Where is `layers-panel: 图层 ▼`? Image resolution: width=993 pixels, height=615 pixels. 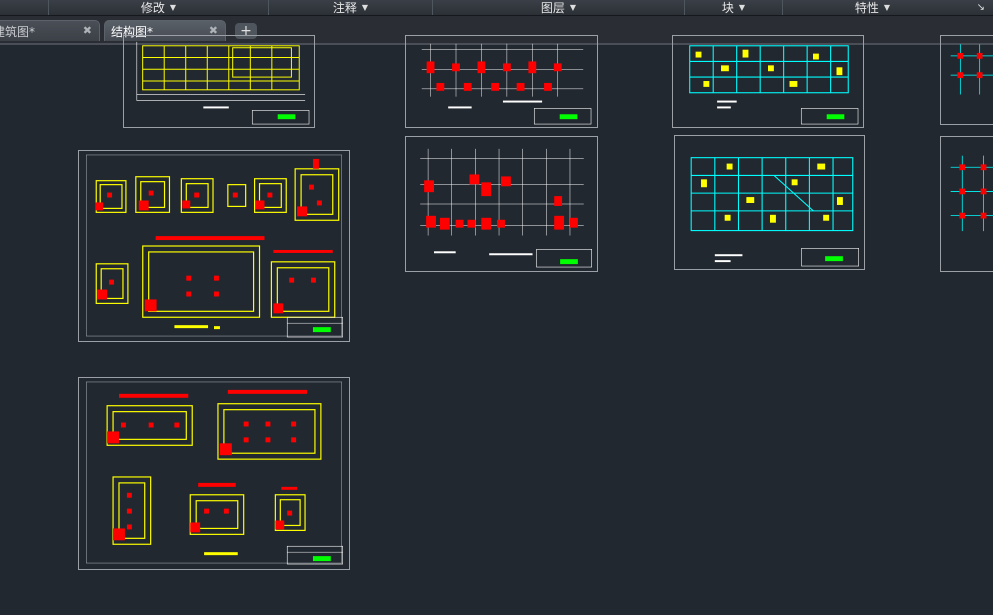 layers-panel: 图层 ▼ is located at coordinates (558, 7).